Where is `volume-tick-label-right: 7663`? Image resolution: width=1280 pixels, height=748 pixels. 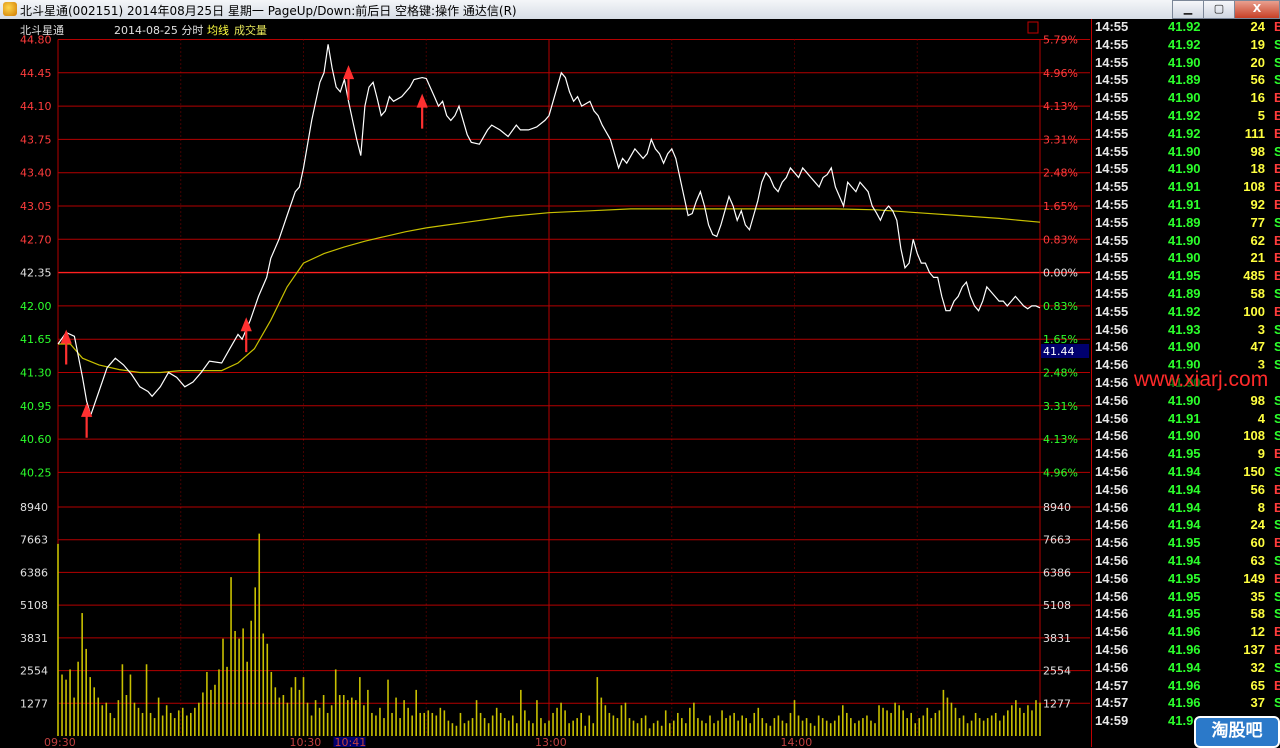 volume-tick-label-right: 7663 is located at coordinates (1057, 540).